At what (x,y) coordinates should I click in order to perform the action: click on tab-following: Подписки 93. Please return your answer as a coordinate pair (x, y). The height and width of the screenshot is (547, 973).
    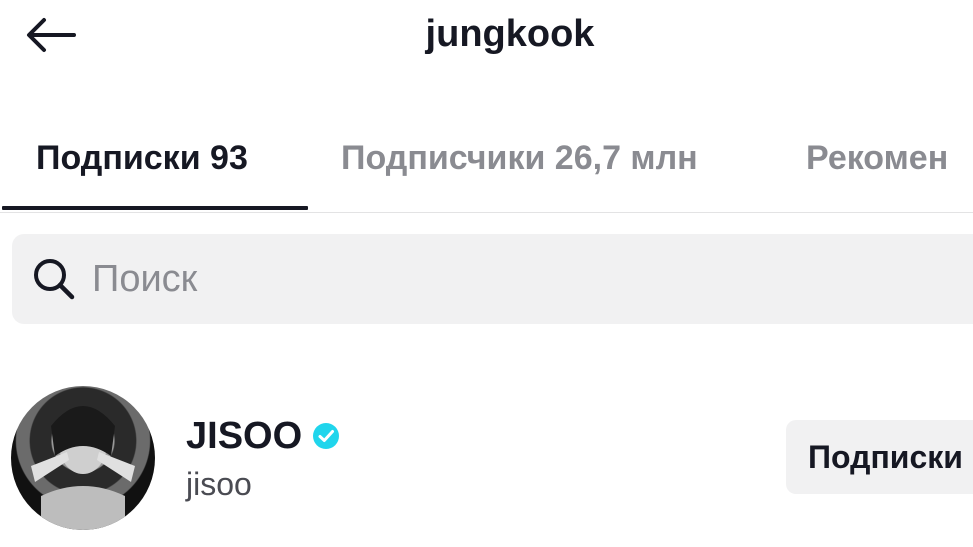
    Looking at the image, I should click on (142, 158).